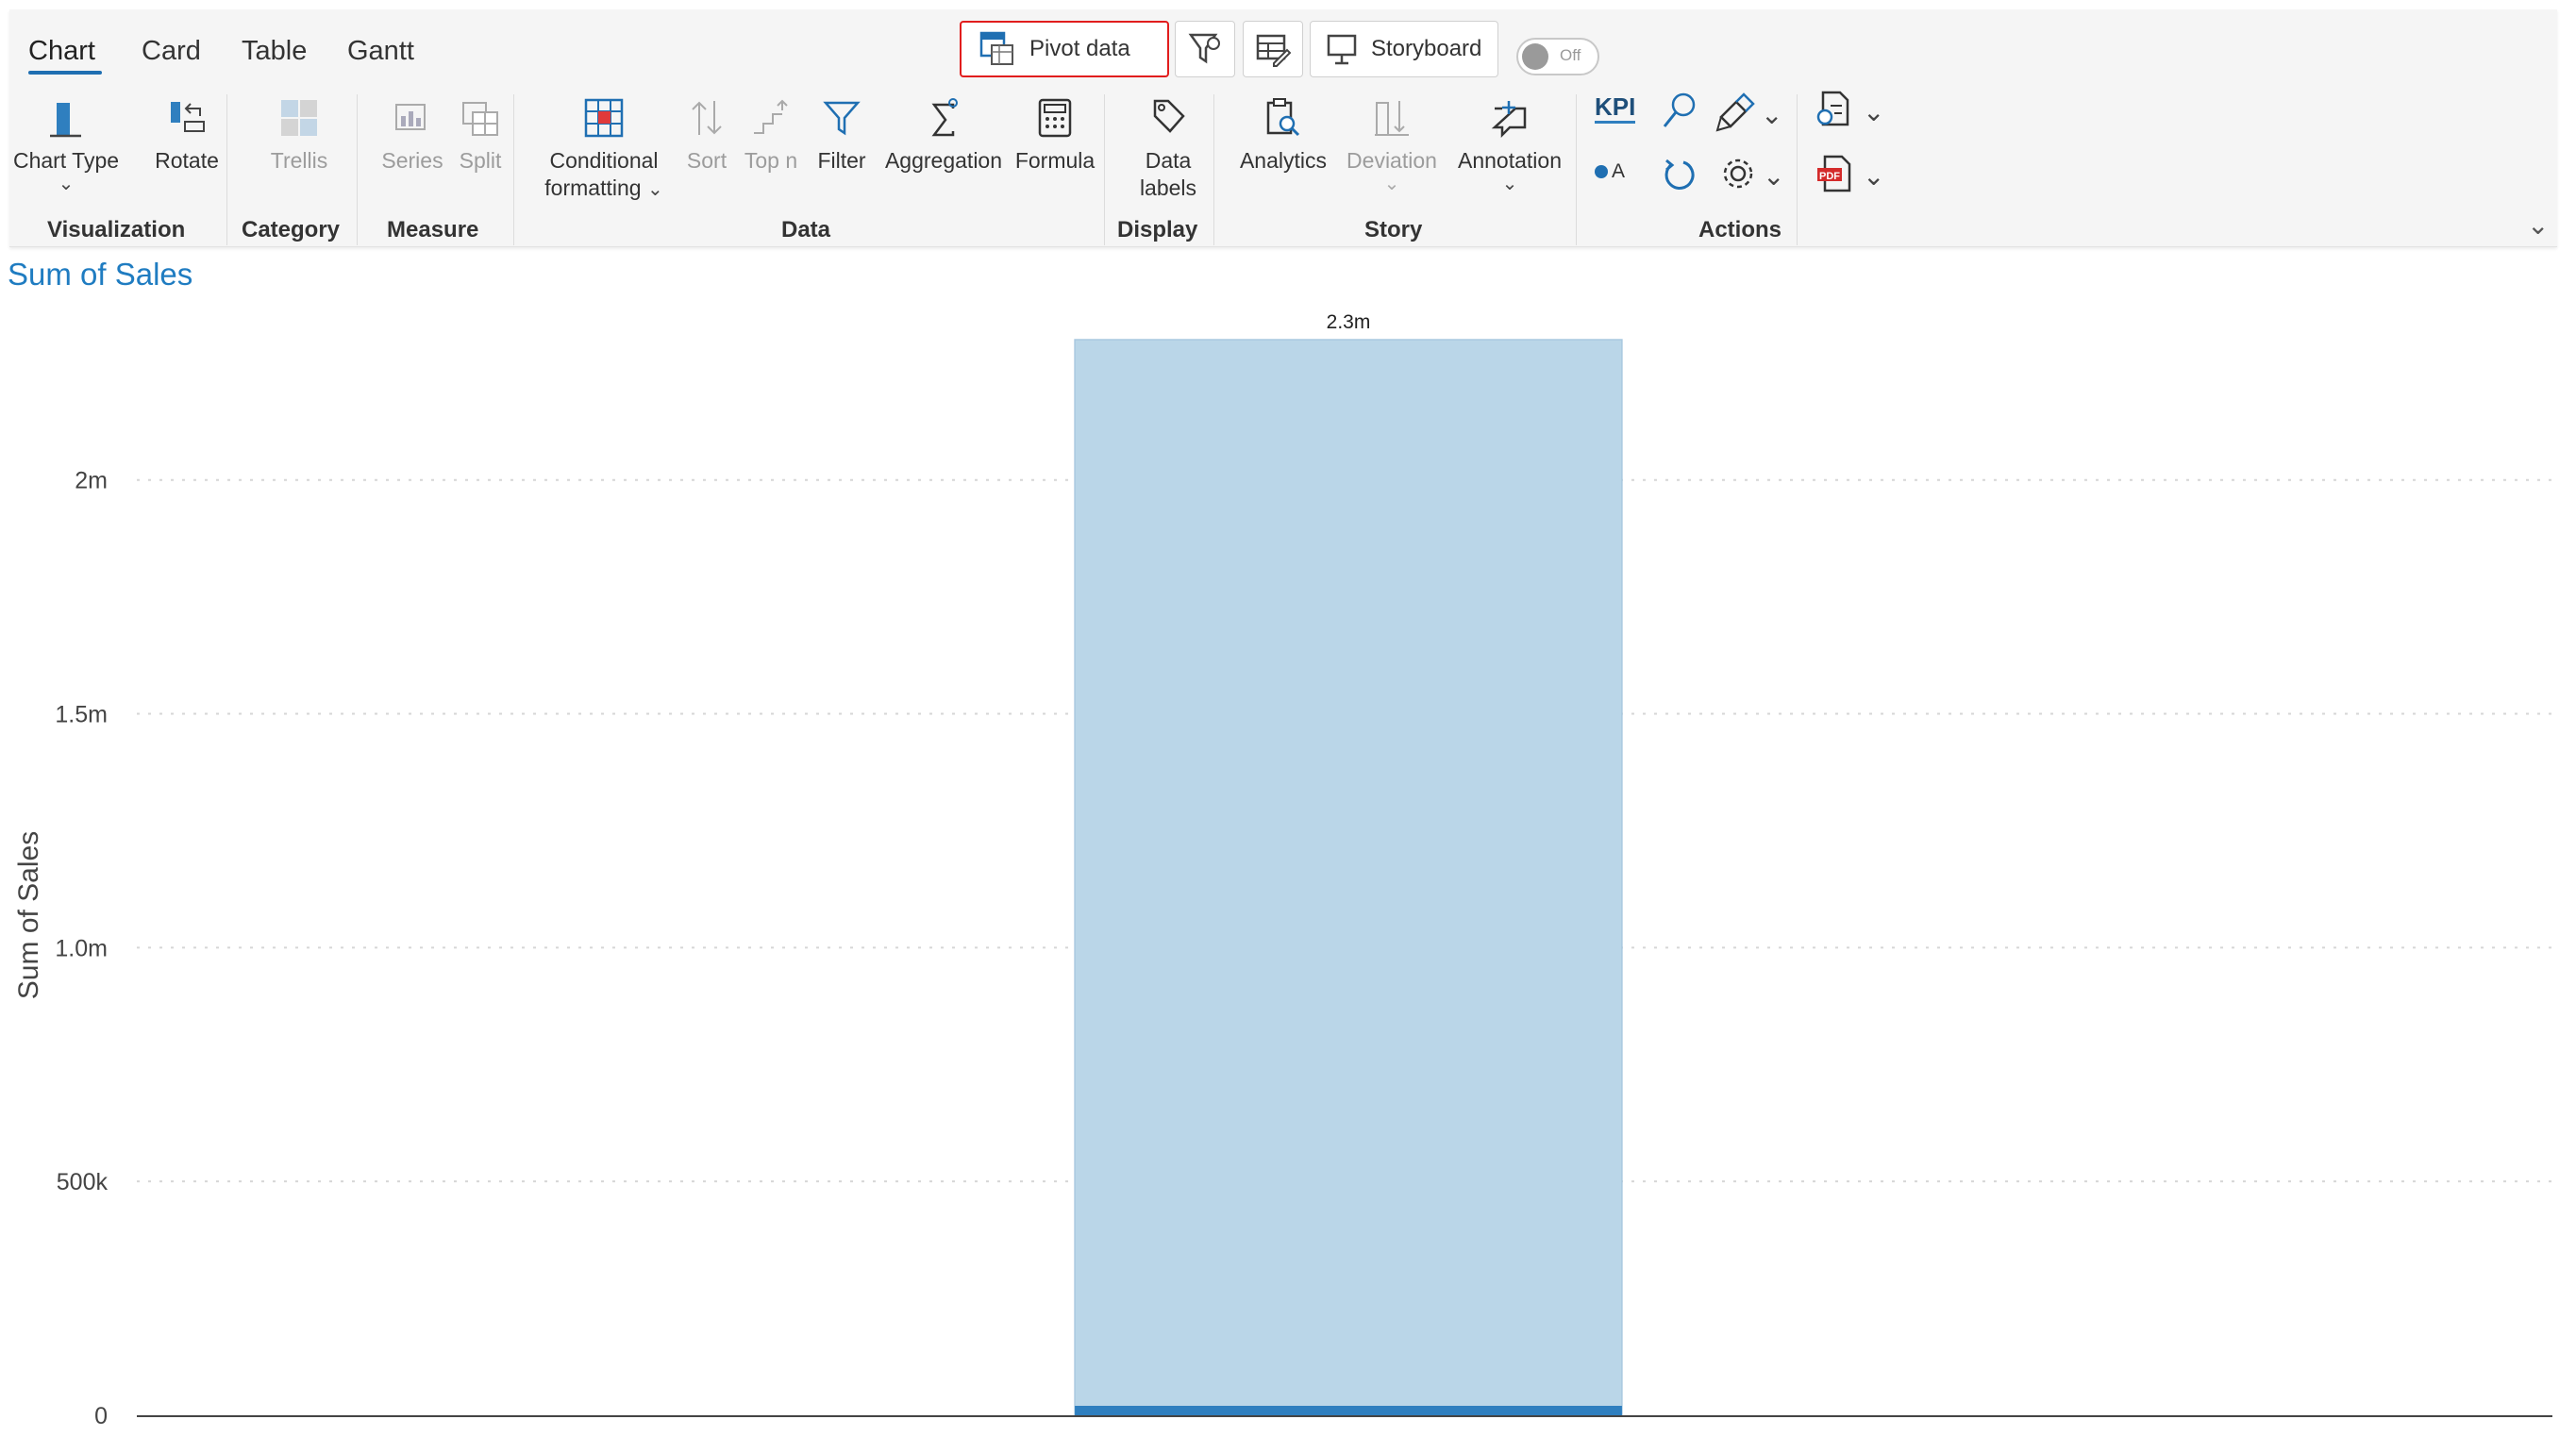  Describe the element at coordinates (66, 118) in the screenshot. I see `bar-chart-icon` at that location.